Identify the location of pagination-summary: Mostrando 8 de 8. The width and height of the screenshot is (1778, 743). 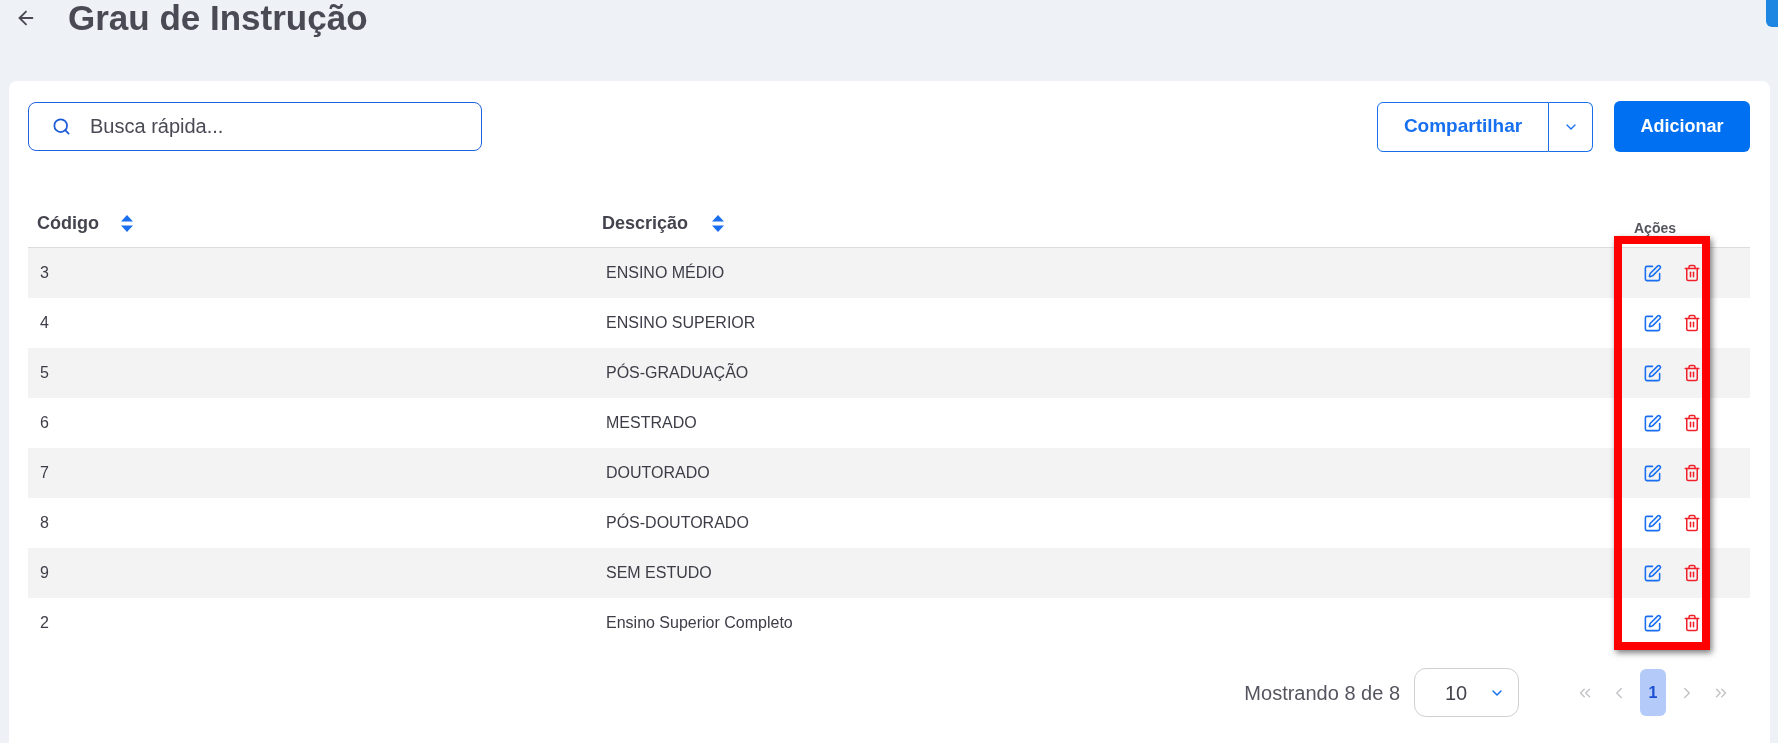
(1322, 693).